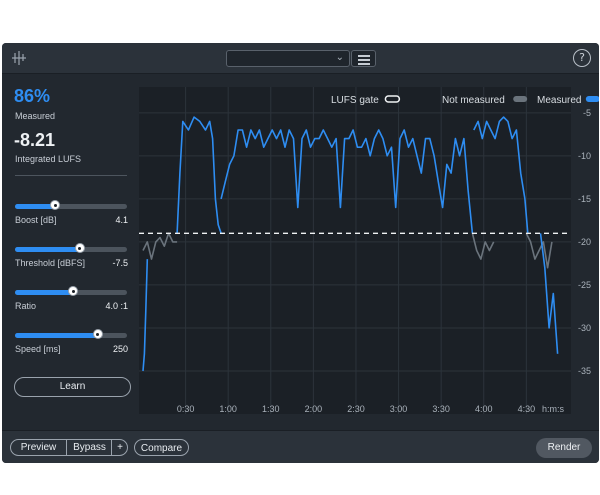  Describe the element at coordinates (48, 159) in the screenshot. I see `integrated-lufs-label: Integrated LUFS` at that location.